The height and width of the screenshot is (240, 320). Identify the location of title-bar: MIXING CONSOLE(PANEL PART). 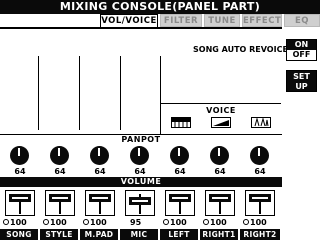
(160, 7).